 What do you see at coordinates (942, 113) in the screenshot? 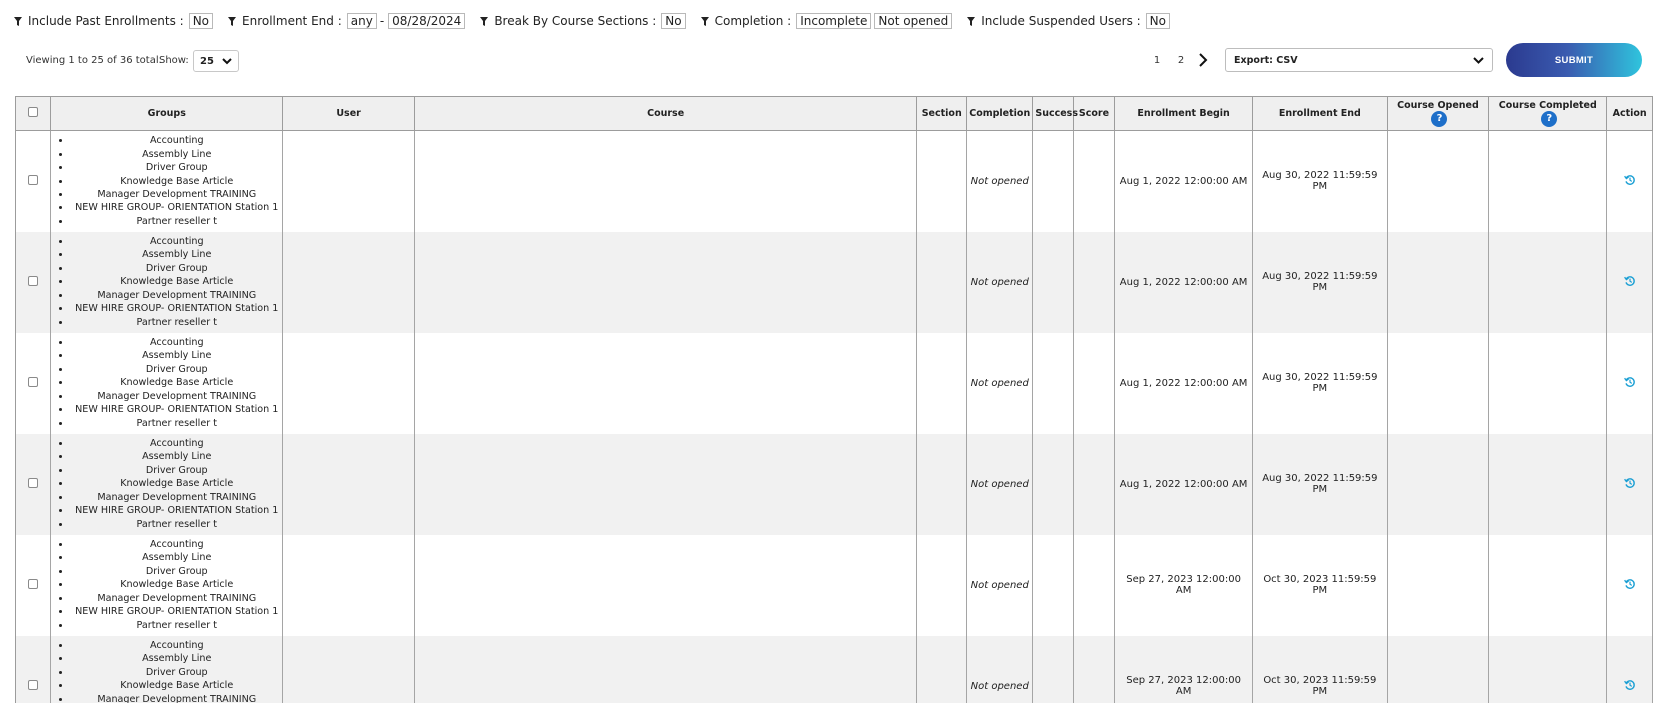
I see `column-header-section: Section` at bounding box center [942, 113].